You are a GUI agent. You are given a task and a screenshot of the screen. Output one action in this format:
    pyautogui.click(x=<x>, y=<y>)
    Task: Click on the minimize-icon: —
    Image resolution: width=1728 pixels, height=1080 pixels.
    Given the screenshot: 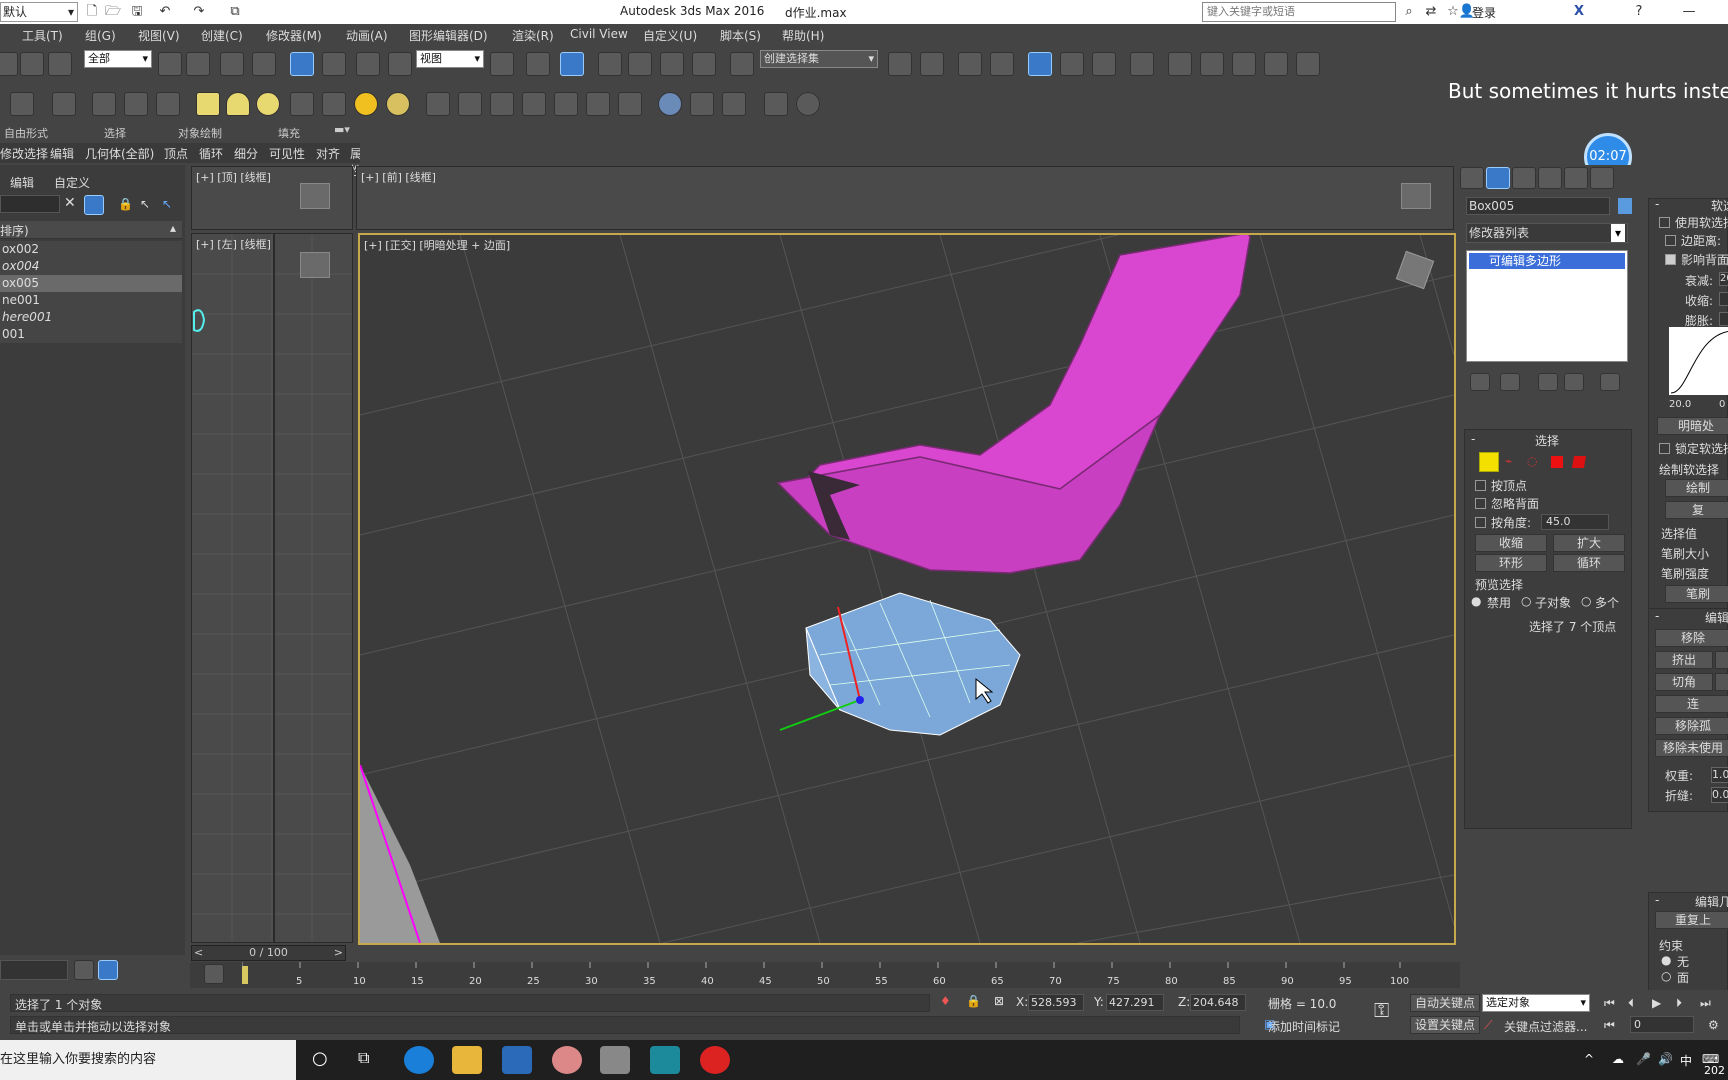 What is the action you would take?
    pyautogui.click(x=1689, y=11)
    